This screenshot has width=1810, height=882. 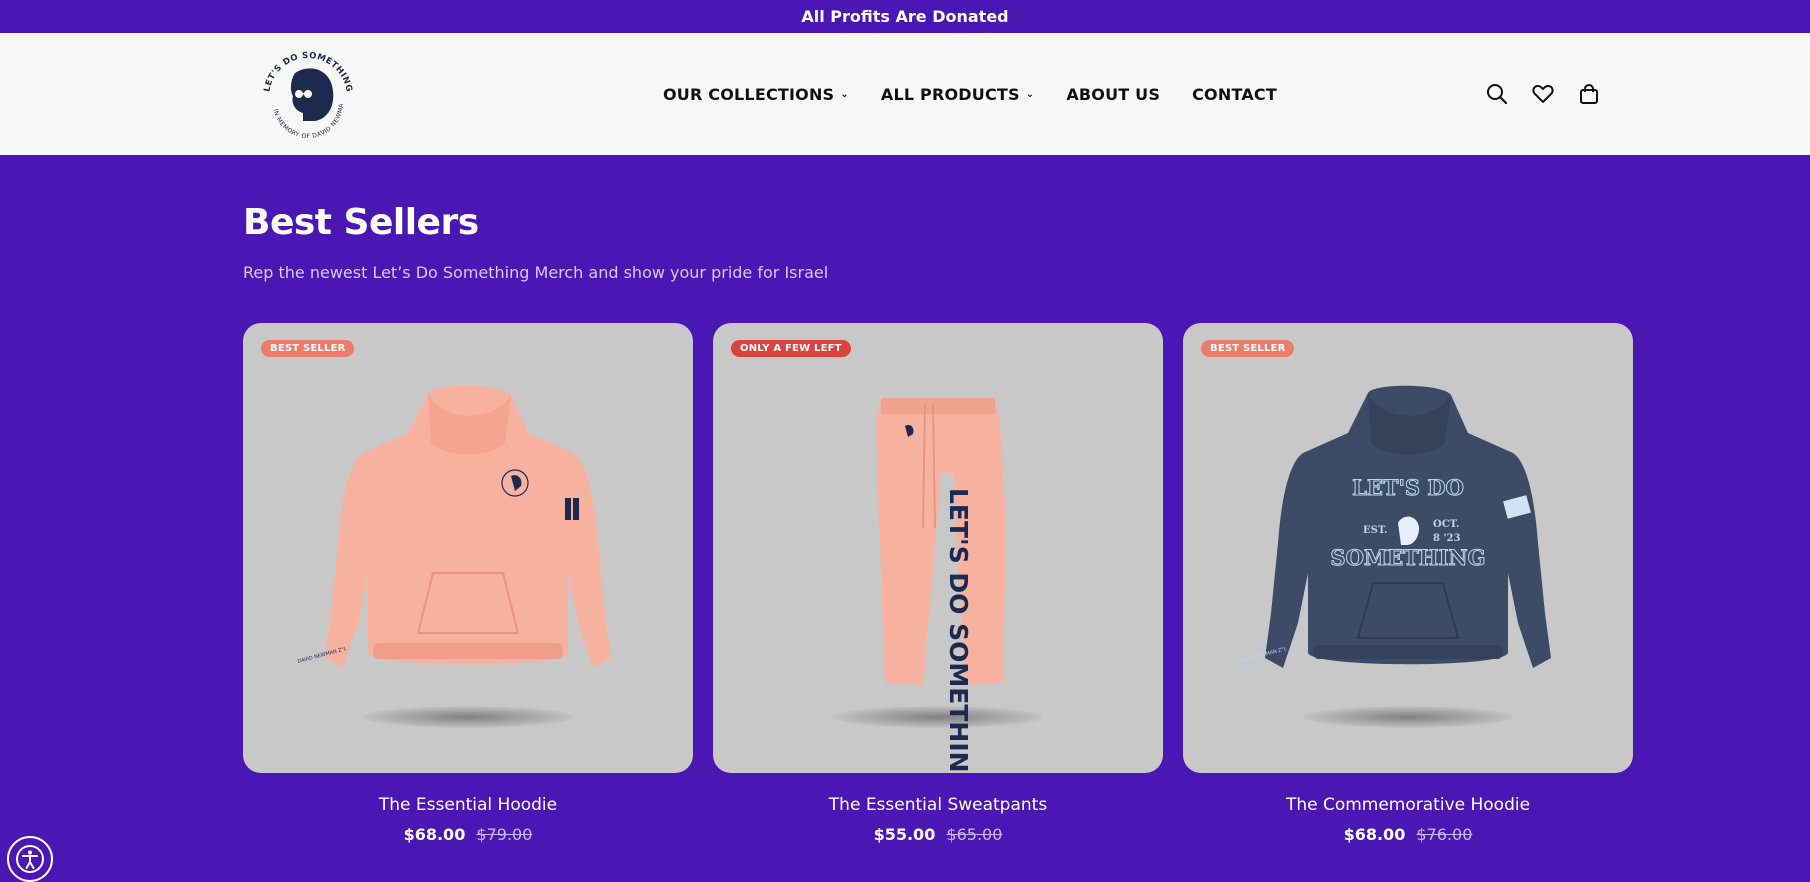 I want to click on announcement-bar: All Profits Are Donated, so click(x=905, y=16).